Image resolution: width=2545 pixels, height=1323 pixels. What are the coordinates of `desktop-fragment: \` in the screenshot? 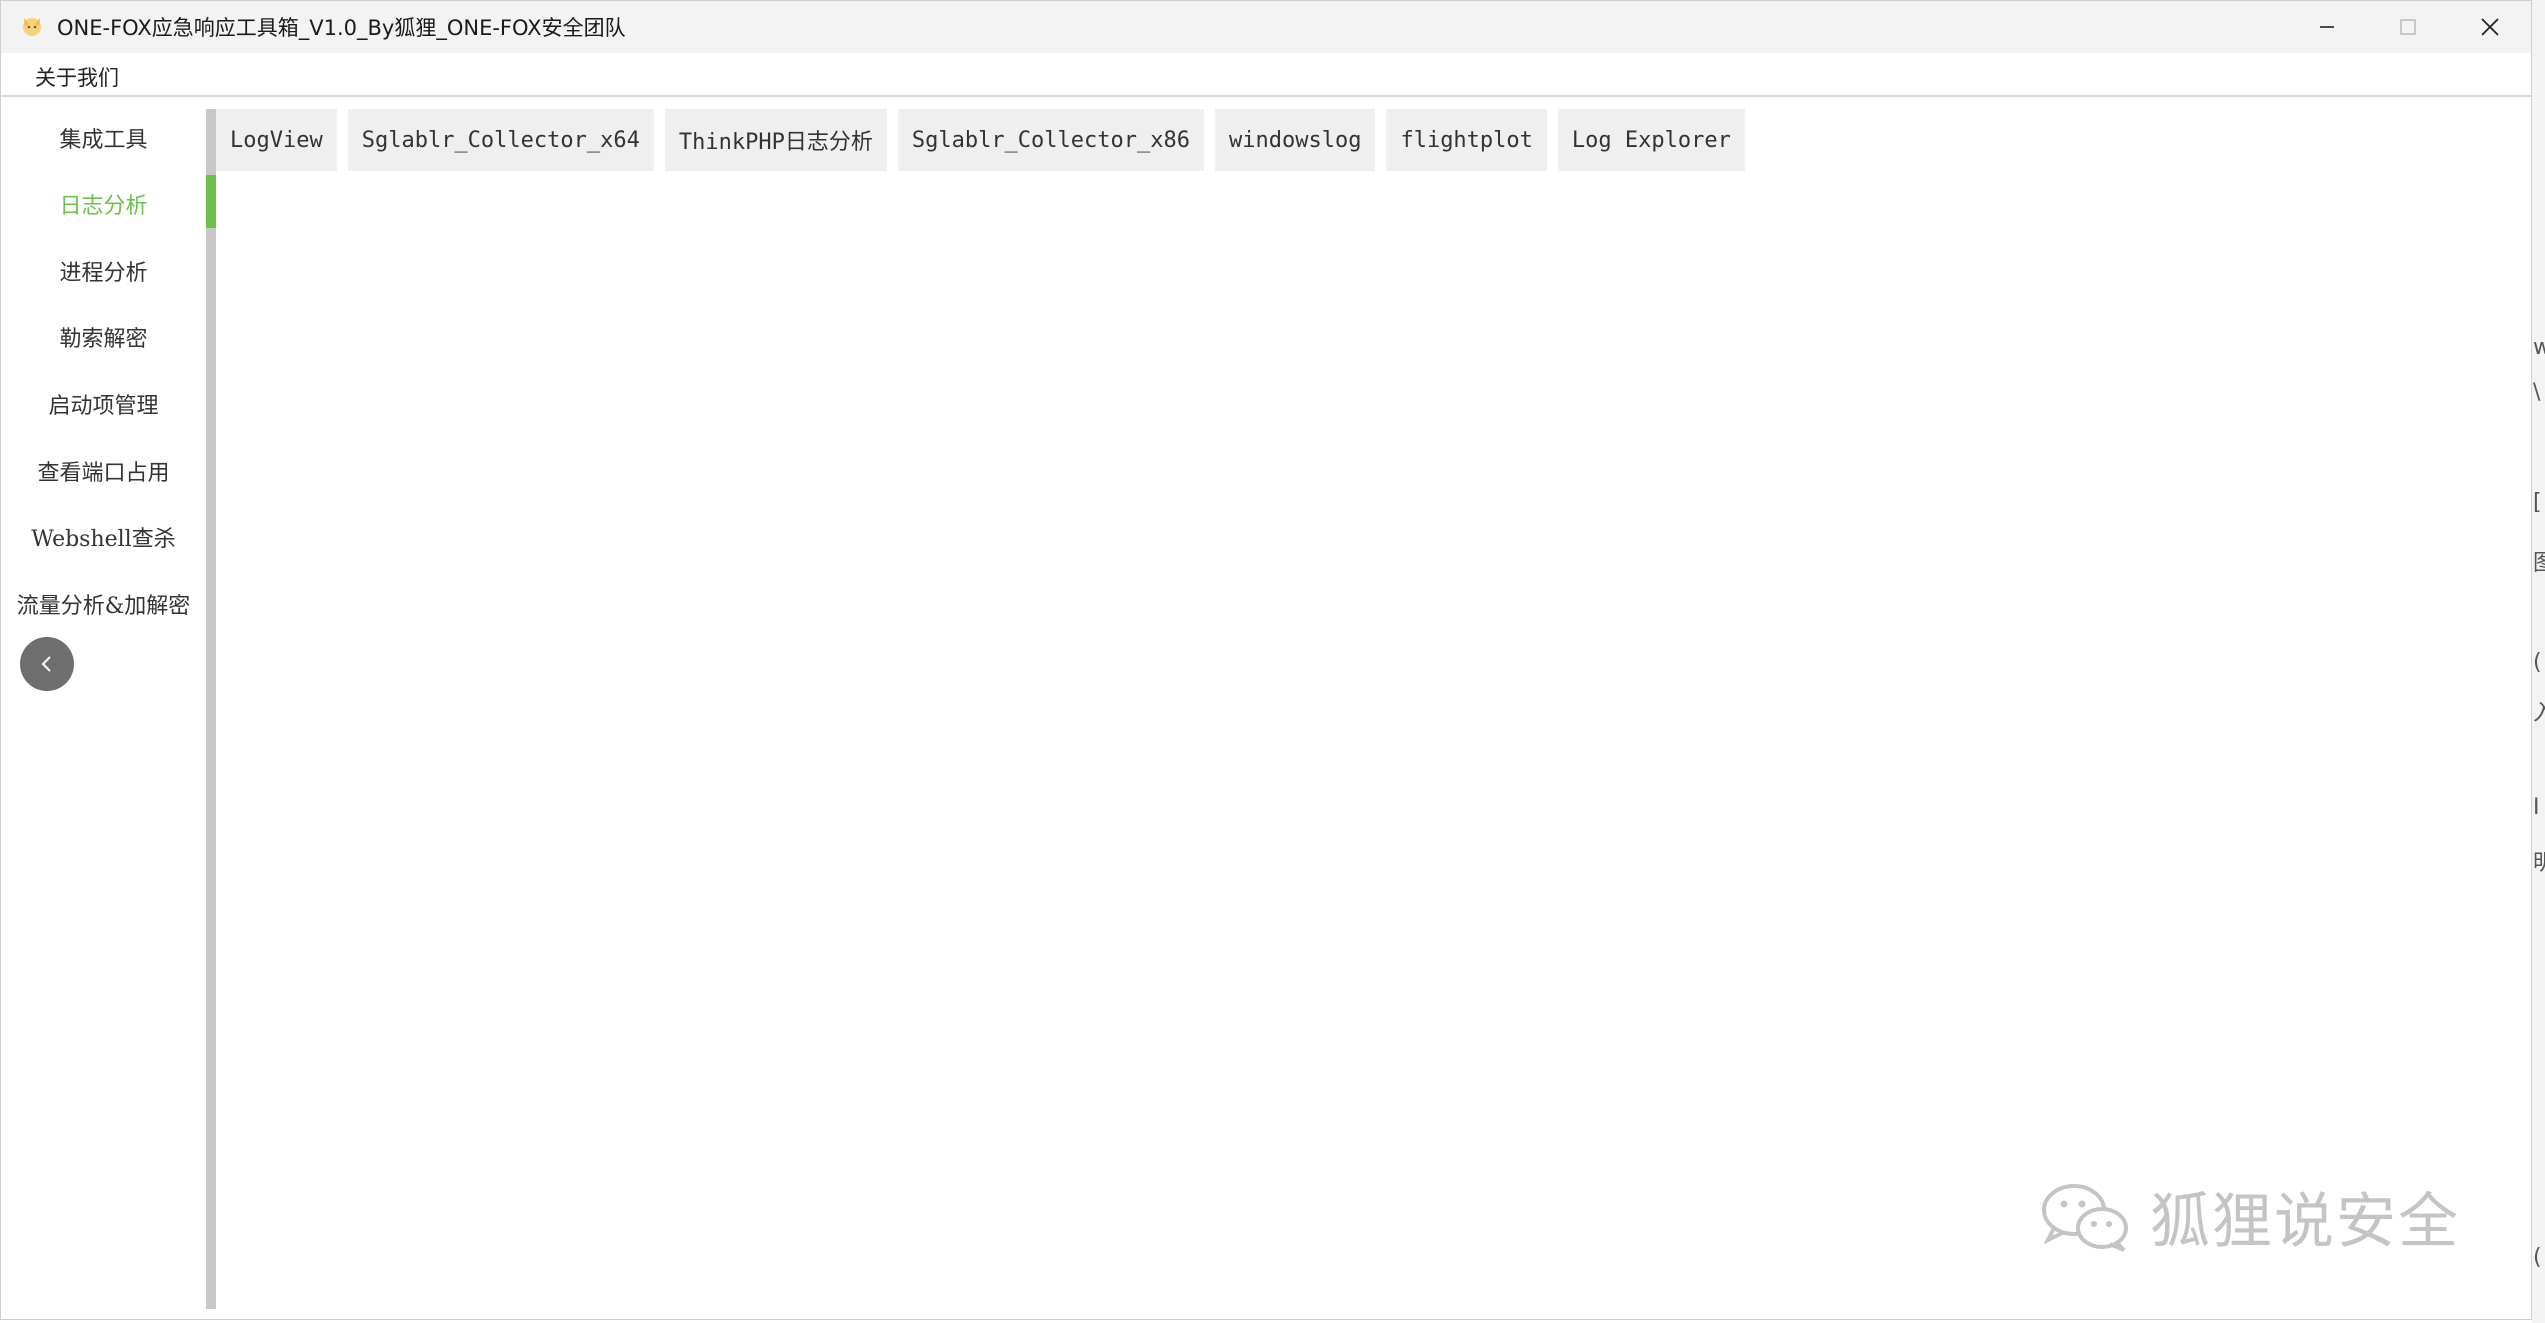 It's located at (2537, 392).